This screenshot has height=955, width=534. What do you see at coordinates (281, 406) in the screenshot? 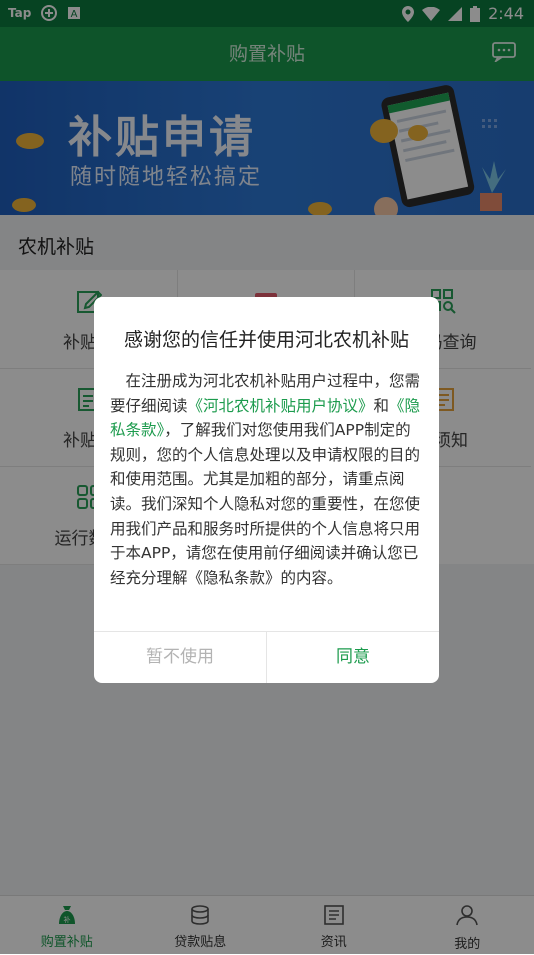
I see `user-agreement-link: 《河北农机补贴用户协议》` at bounding box center [281, 406].